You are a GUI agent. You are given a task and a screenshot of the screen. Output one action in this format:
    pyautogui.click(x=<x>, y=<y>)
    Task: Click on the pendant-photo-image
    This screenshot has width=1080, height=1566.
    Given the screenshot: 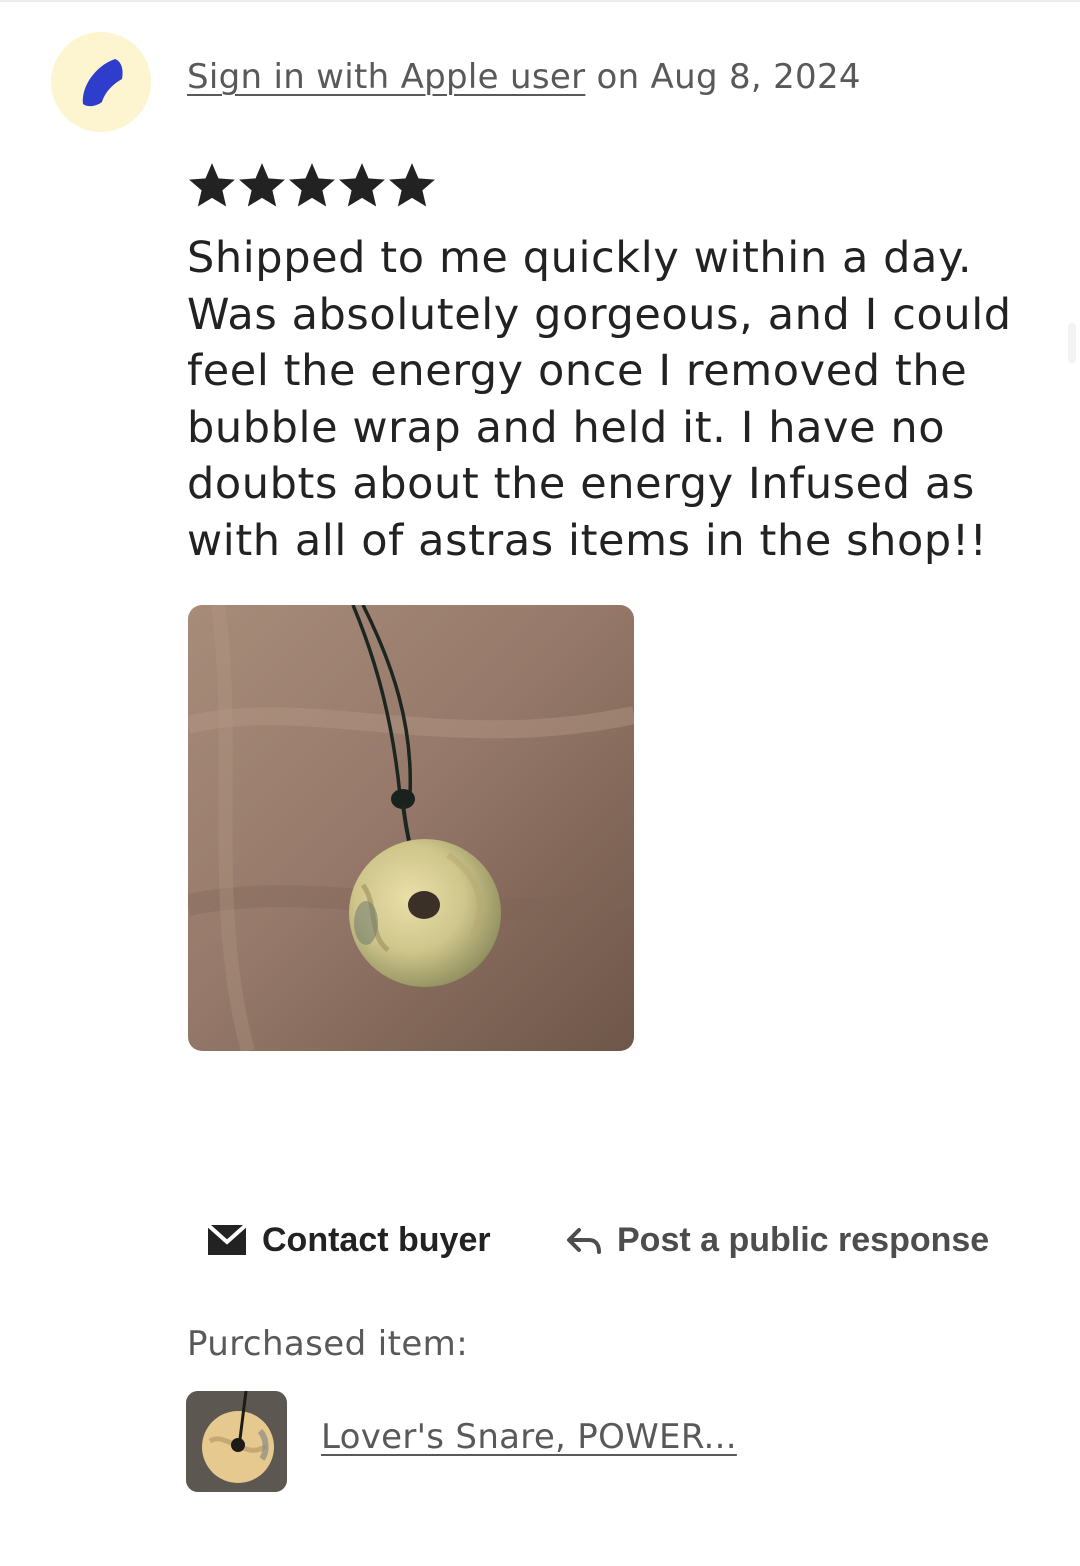 What is the action you would take?
    pyautogui.click(x=411, y=828)
    